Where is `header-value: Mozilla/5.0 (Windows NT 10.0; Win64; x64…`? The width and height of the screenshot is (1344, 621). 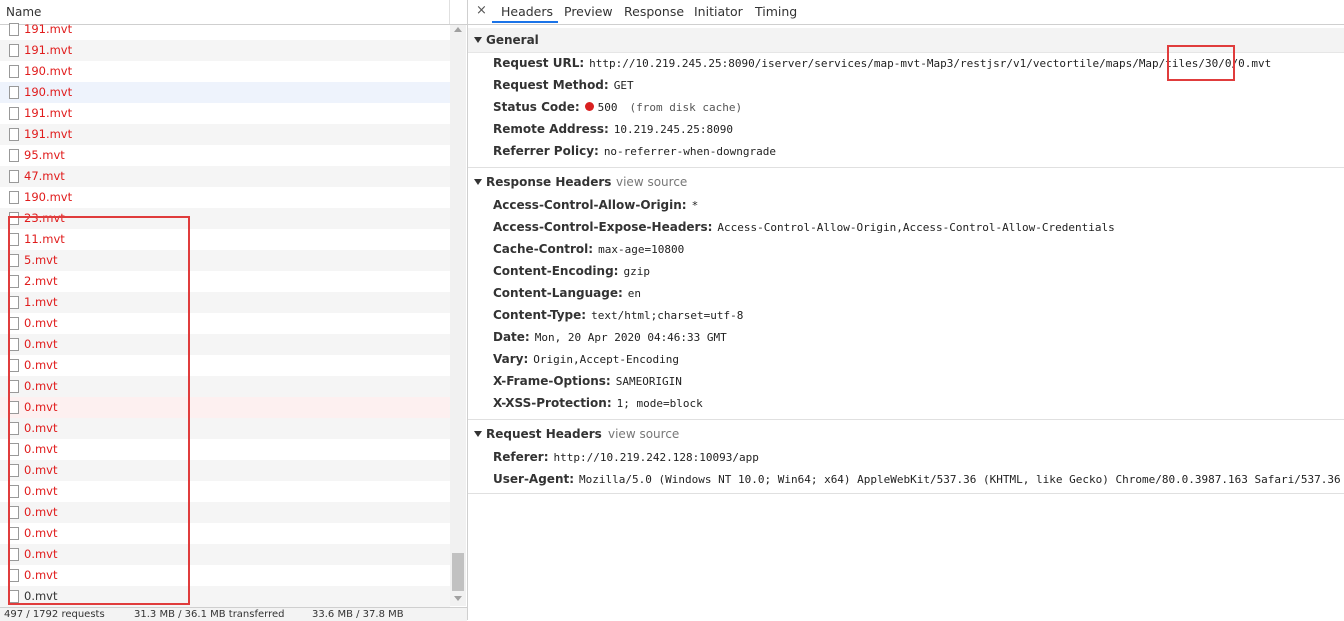 header-value: Mozilla/5.0 (Windows NT 10.0; Win64; x64… is located at coordinates (960, 479).